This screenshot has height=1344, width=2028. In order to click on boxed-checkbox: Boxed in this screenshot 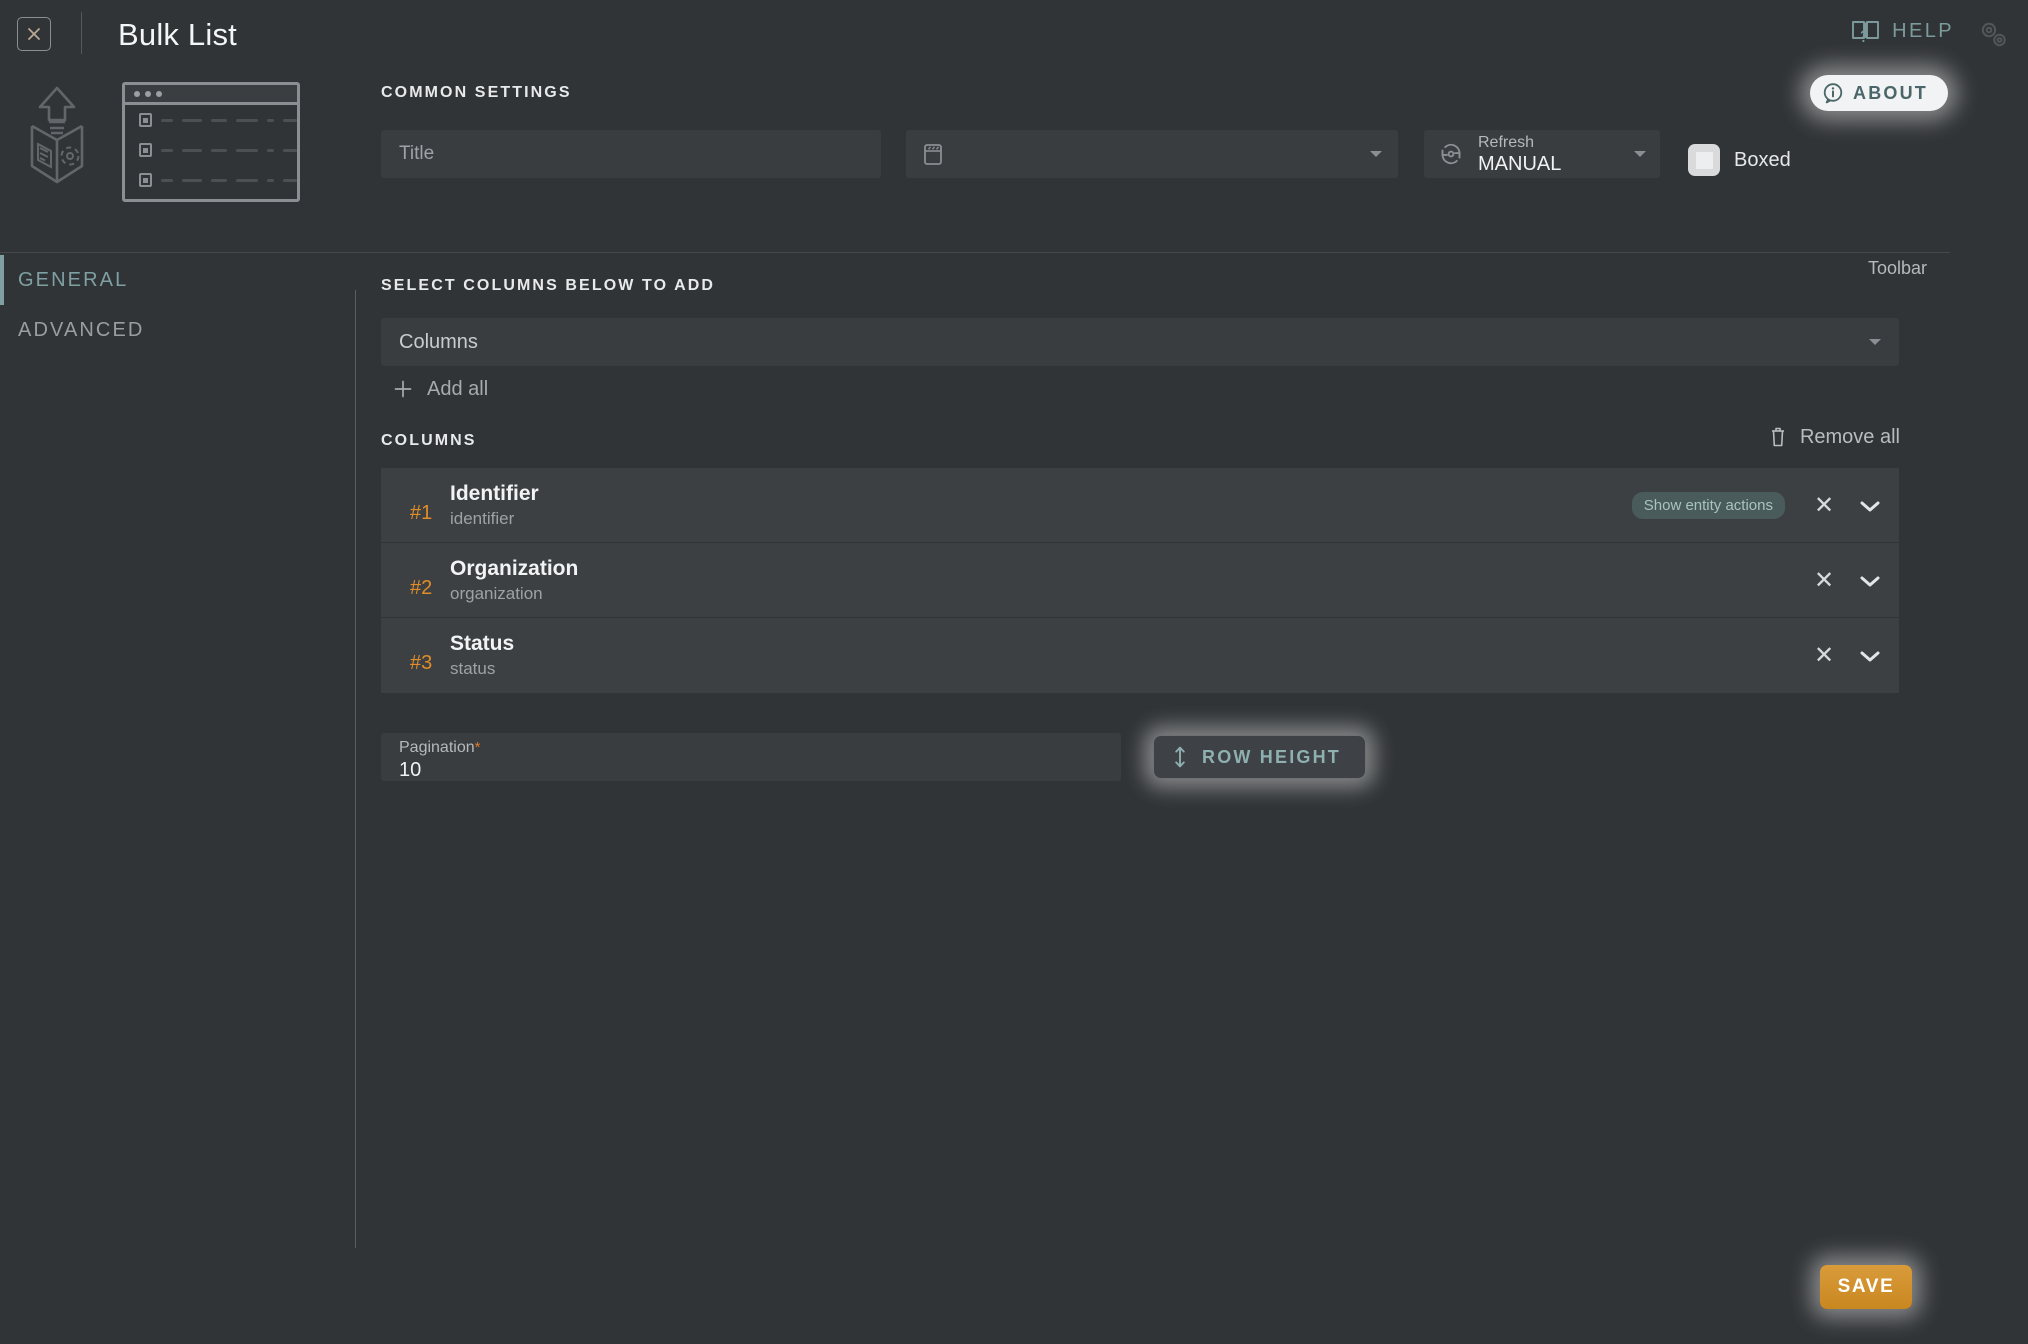, I will do `click(1739, 160)`.